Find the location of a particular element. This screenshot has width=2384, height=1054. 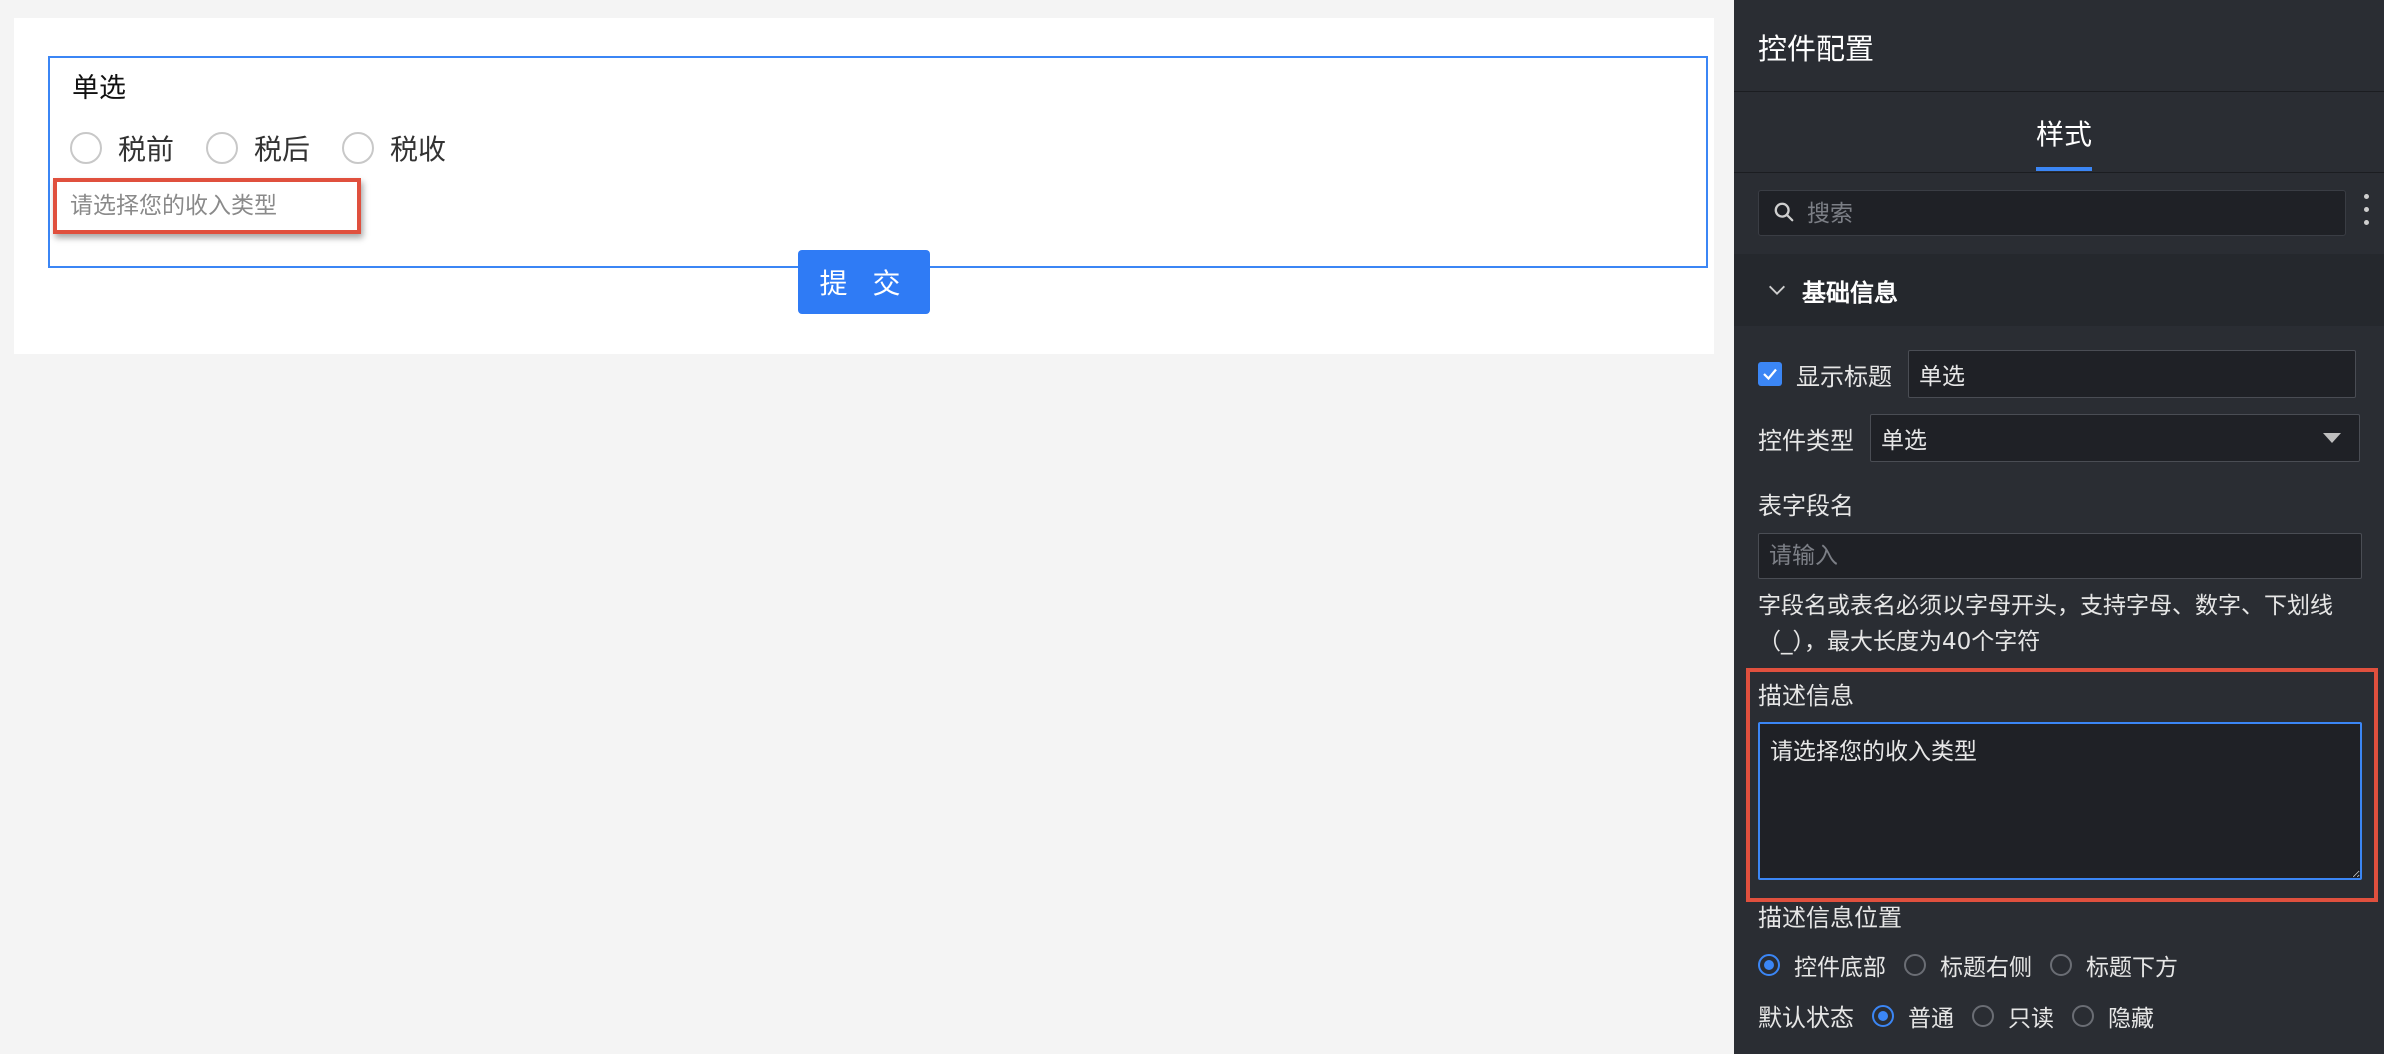

control-type-row: 控件类型 单选 is located at coordinates (2059, 438).